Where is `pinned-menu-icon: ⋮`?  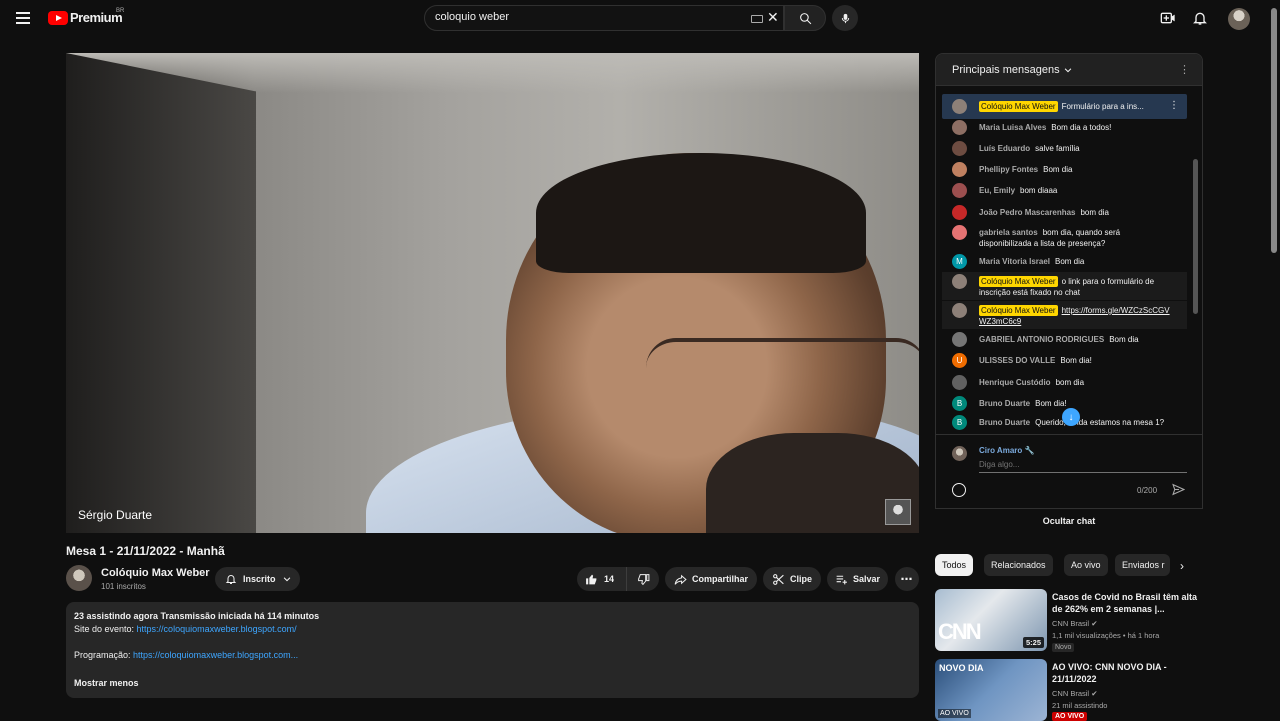
pinned-menu-icon: ⋮ is located at coordinates (1174, 105).